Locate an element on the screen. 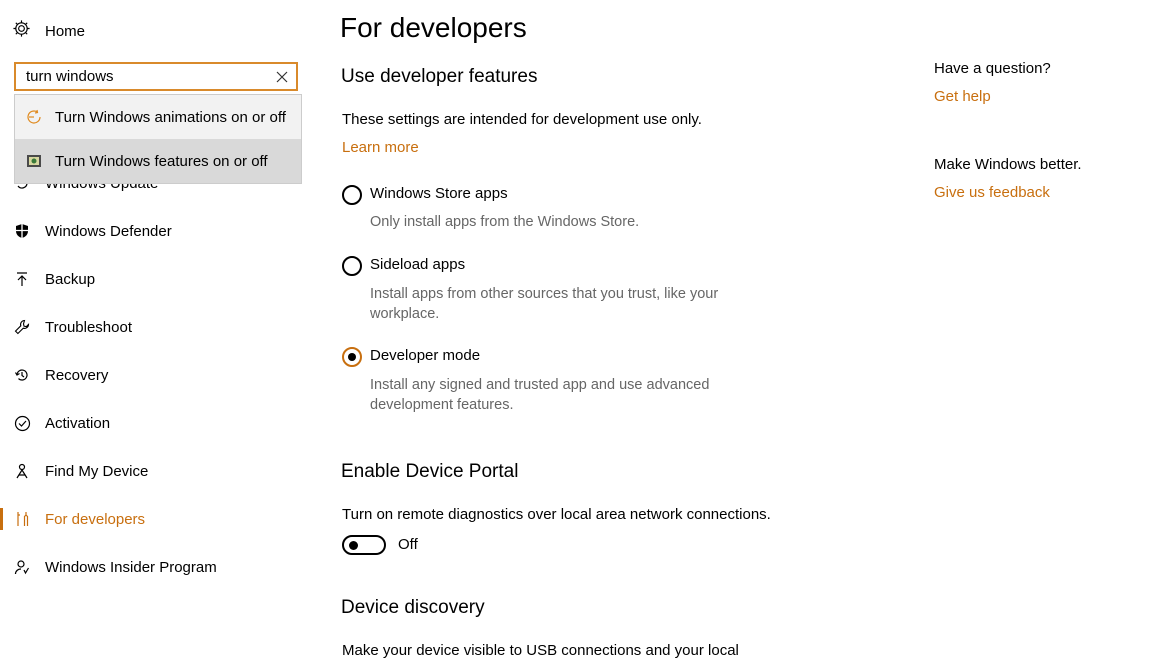 Image resolution: width=1171 pixels, height=659 pixels. insider-icon is located at coordinates (22, 567).